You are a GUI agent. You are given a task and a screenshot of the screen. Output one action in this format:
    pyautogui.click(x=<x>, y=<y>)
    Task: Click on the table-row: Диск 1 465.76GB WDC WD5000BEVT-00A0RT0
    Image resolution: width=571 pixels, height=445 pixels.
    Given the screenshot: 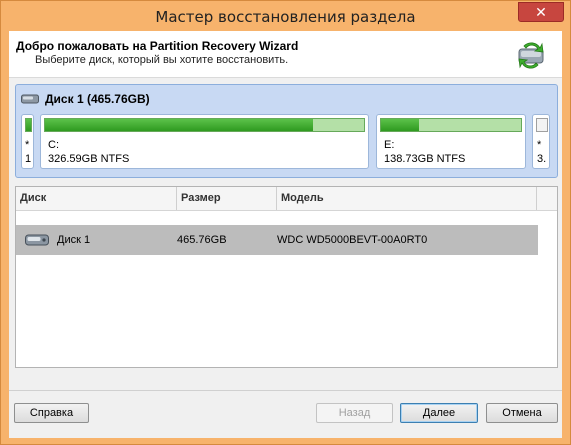 What is the action you would take?
    pyautogui.click(x=277, y=240)
    